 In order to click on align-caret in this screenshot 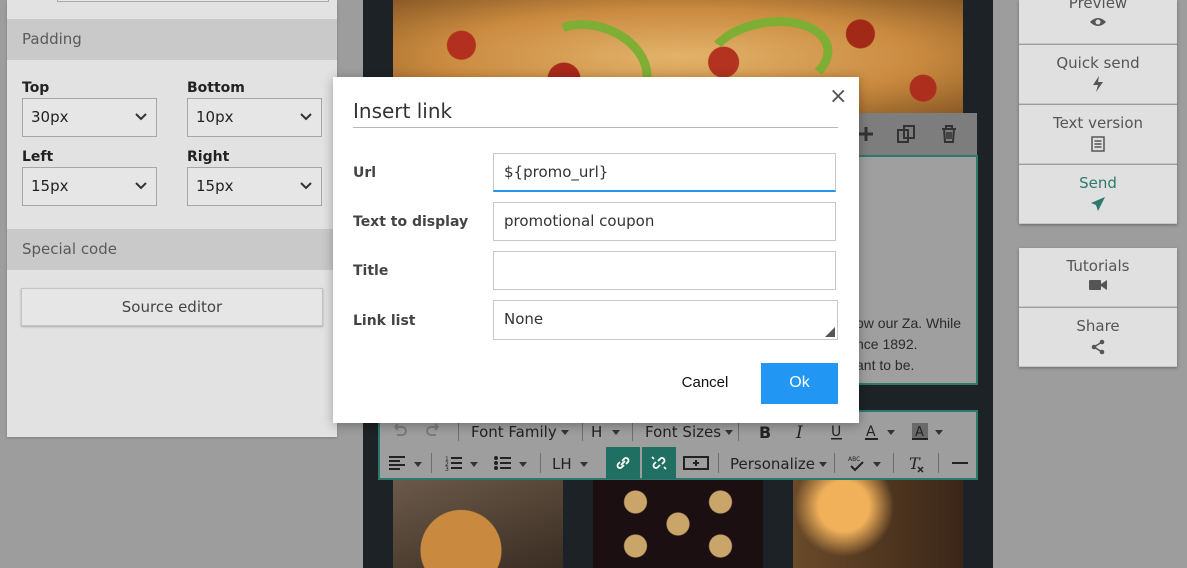, I will do `click(418, 463)`.